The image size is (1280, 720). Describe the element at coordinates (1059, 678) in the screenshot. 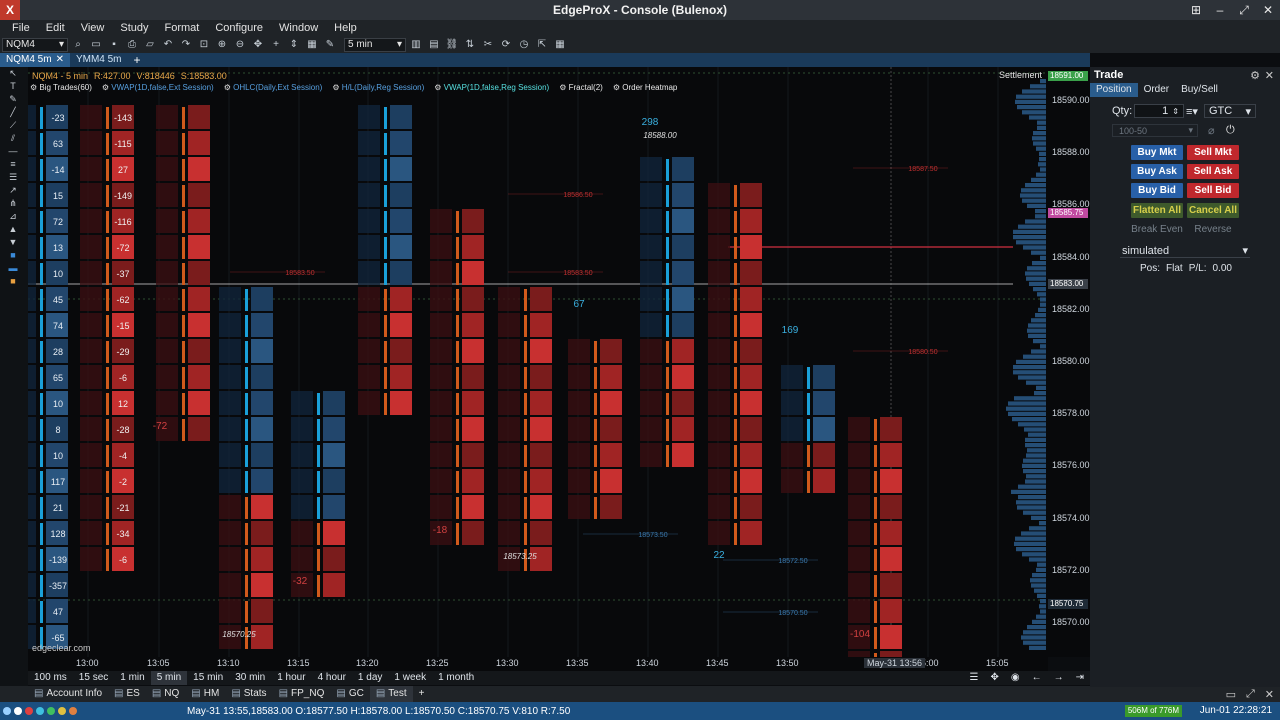

I see `scroll-right-icon: →` at that location.